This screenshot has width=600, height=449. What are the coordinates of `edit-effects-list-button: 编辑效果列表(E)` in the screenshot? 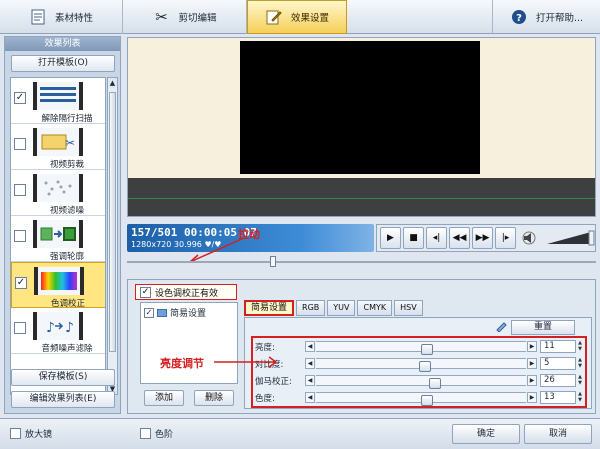 It's located at (63, 399).